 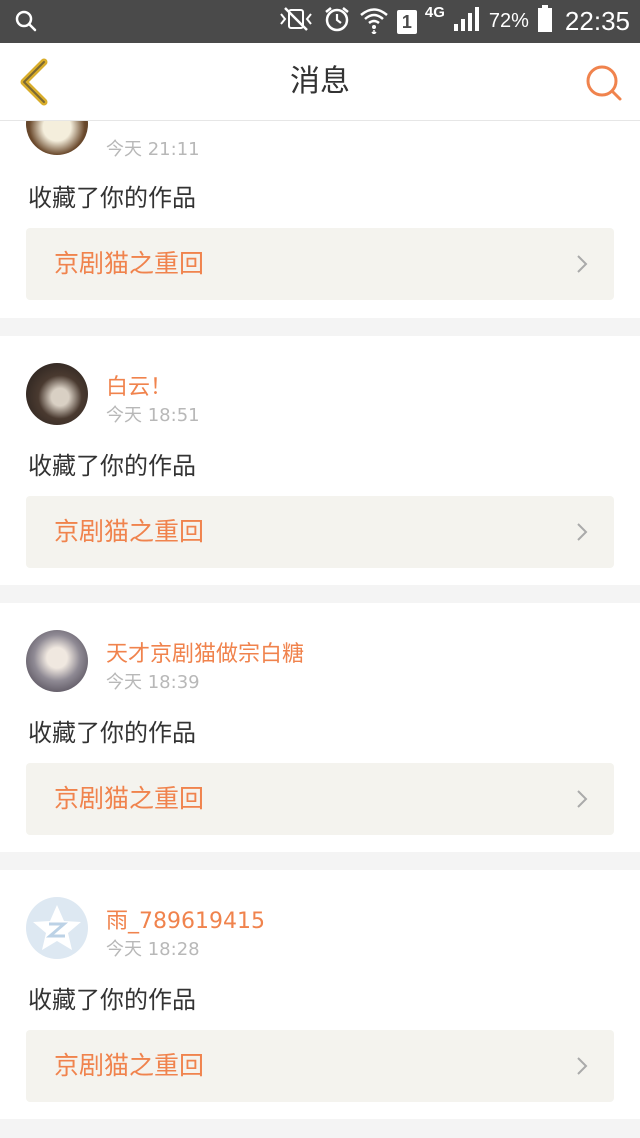 I want to click on clock: 22:35, so click(x=597, y=21).